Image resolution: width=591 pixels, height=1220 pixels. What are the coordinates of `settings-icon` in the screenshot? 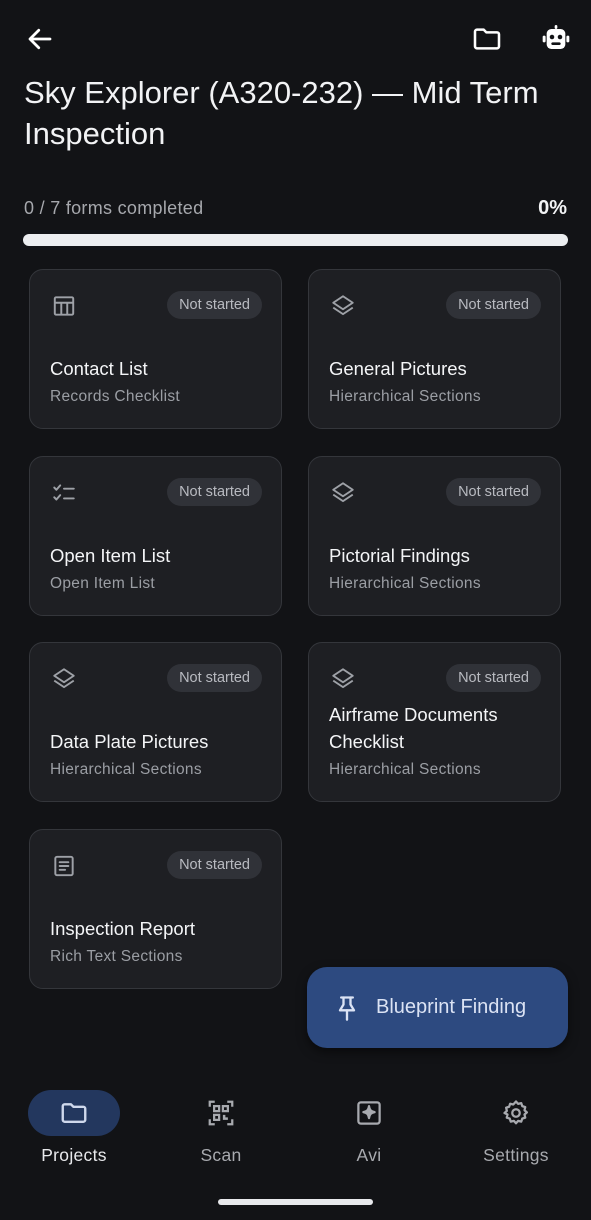 It's located at (515, 1112).